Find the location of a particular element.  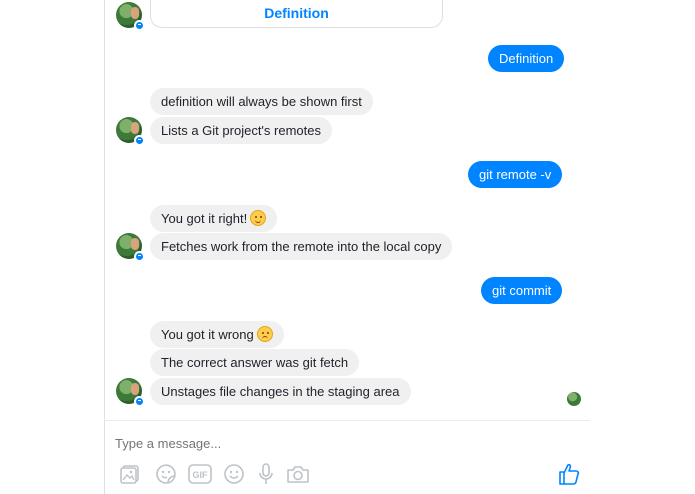

message-text: You got it wrong is located at coordinates (207, 334).